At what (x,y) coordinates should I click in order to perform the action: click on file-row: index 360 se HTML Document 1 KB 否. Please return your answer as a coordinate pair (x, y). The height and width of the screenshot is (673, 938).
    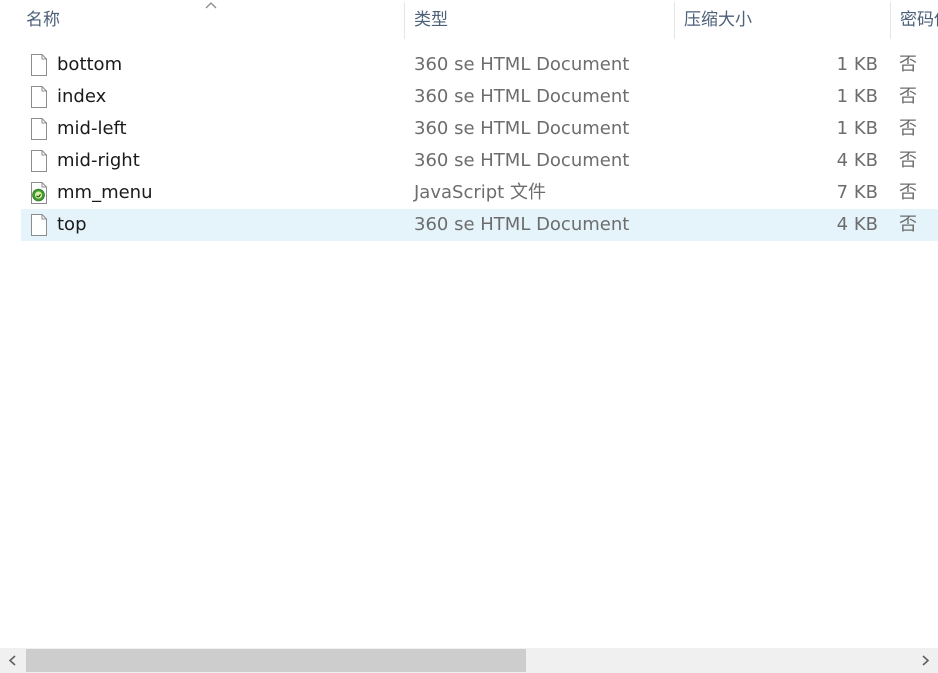
    Looking at the image, I should click on (479, 97).